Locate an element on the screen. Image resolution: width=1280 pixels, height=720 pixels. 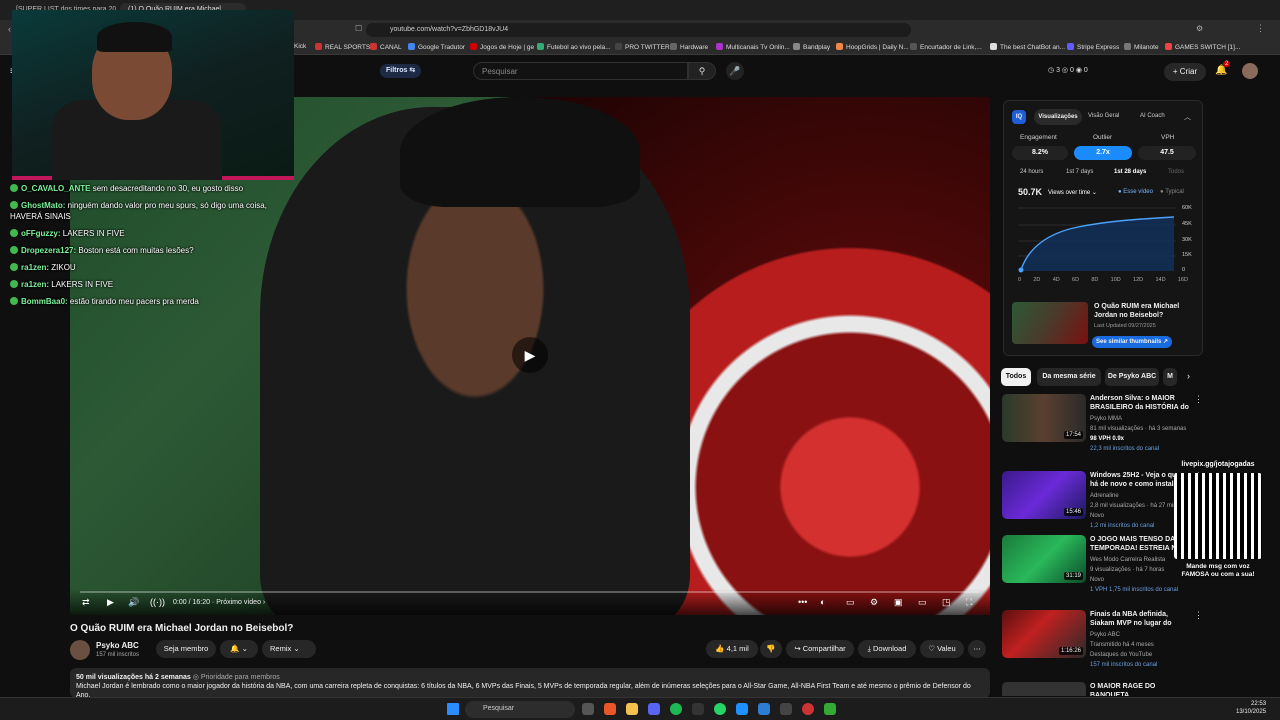
thanks-button: ♡ Valeu is located at coordinates (942, 649).